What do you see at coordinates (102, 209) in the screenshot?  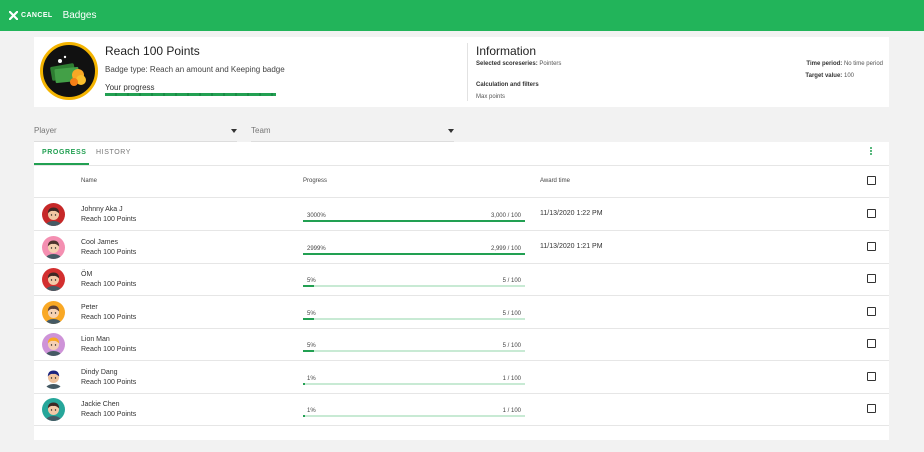 I see `player-name: Johnny Aka J` at bounding box center [102, 209].